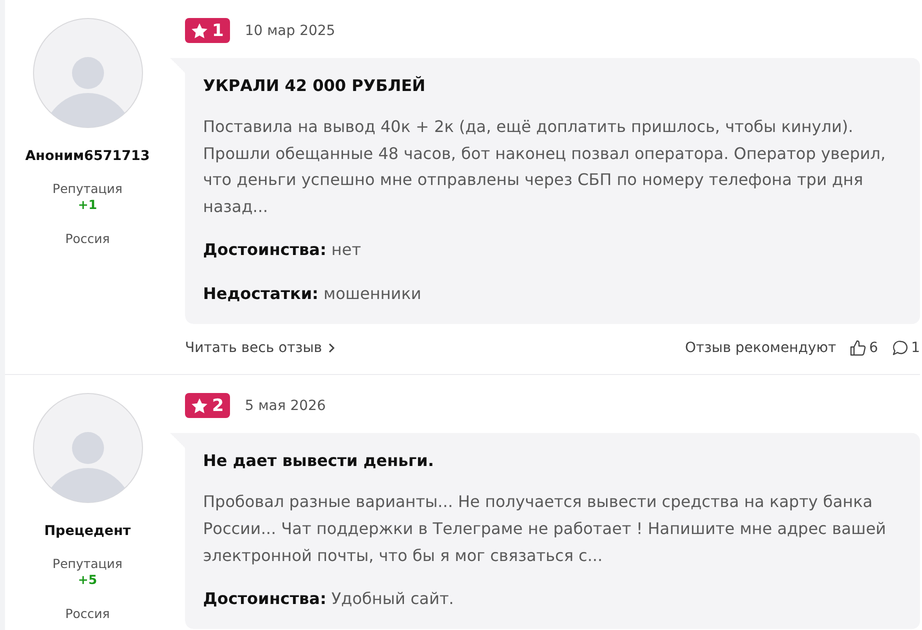 This screenshot has height=630, width=922. I want to click on review-date: 5 мая 2026, so click(285, 405).